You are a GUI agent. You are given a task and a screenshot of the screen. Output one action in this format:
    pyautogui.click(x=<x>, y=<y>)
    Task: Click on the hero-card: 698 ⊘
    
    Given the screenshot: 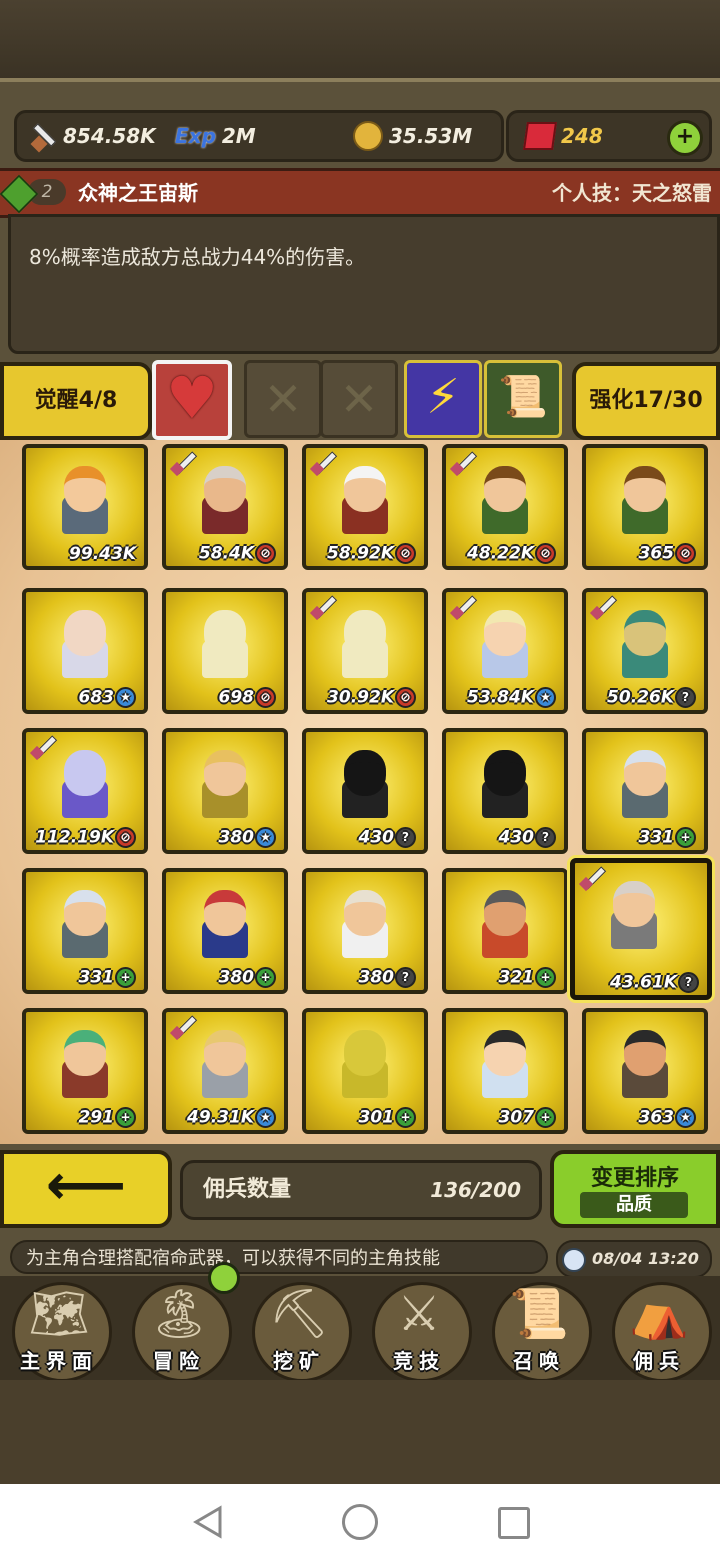 What is the action you would take?
    pyautogui.click(x=225, y=651)
    